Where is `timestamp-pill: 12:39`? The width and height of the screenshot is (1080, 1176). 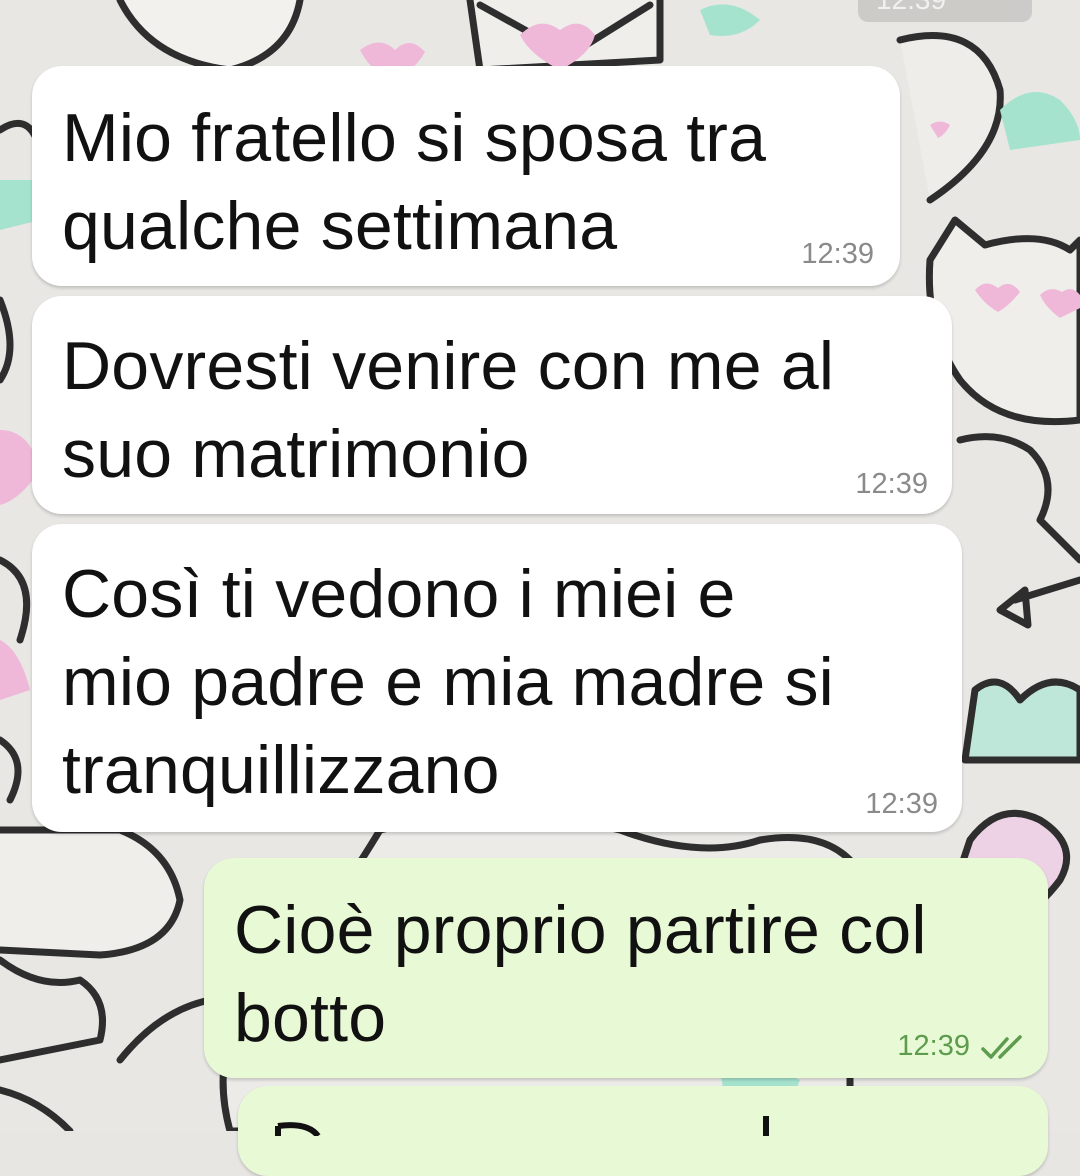
timestamp-pill: 12:39 is located at coordinates (945, 11).